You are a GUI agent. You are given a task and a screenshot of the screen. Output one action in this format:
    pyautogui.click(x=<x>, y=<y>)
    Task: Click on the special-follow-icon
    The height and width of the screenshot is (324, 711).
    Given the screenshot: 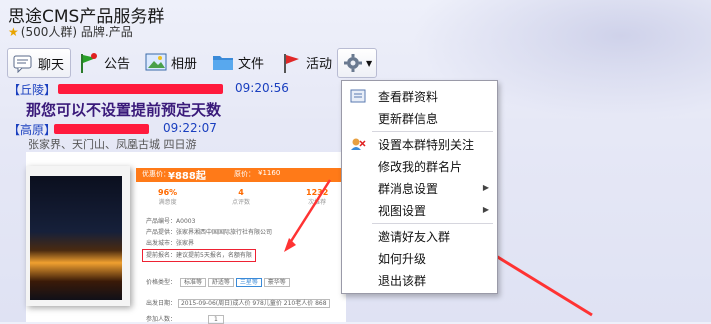 What is the action you would take?
    pyautogui.click(x=358, y=144)
    